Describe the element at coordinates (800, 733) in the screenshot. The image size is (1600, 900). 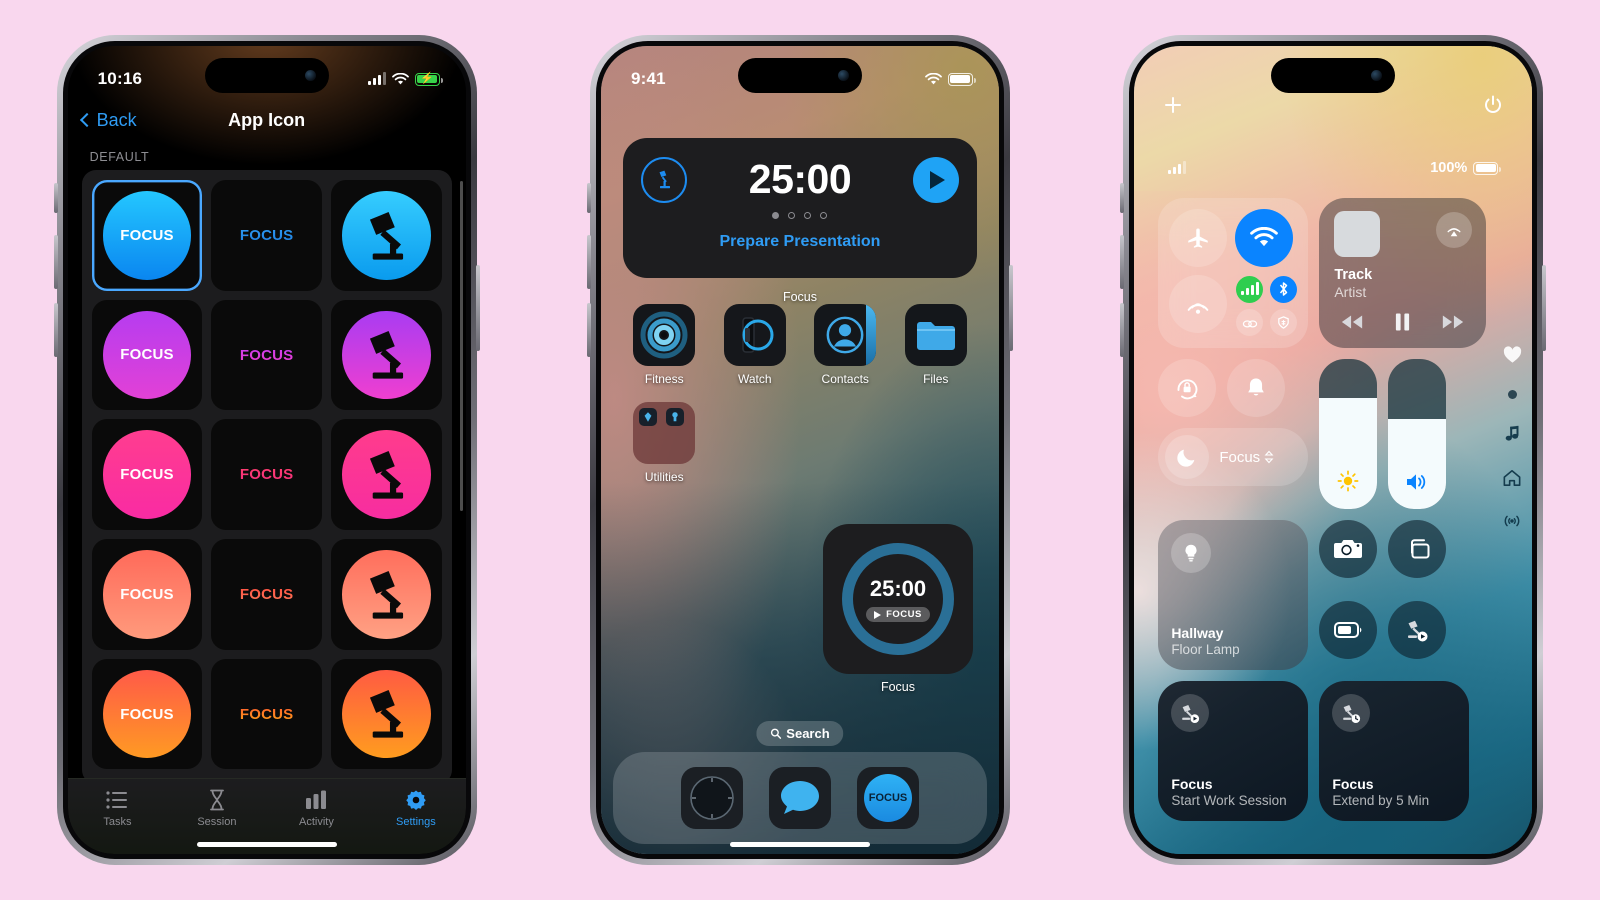
I see `search-button: Search` at that location.